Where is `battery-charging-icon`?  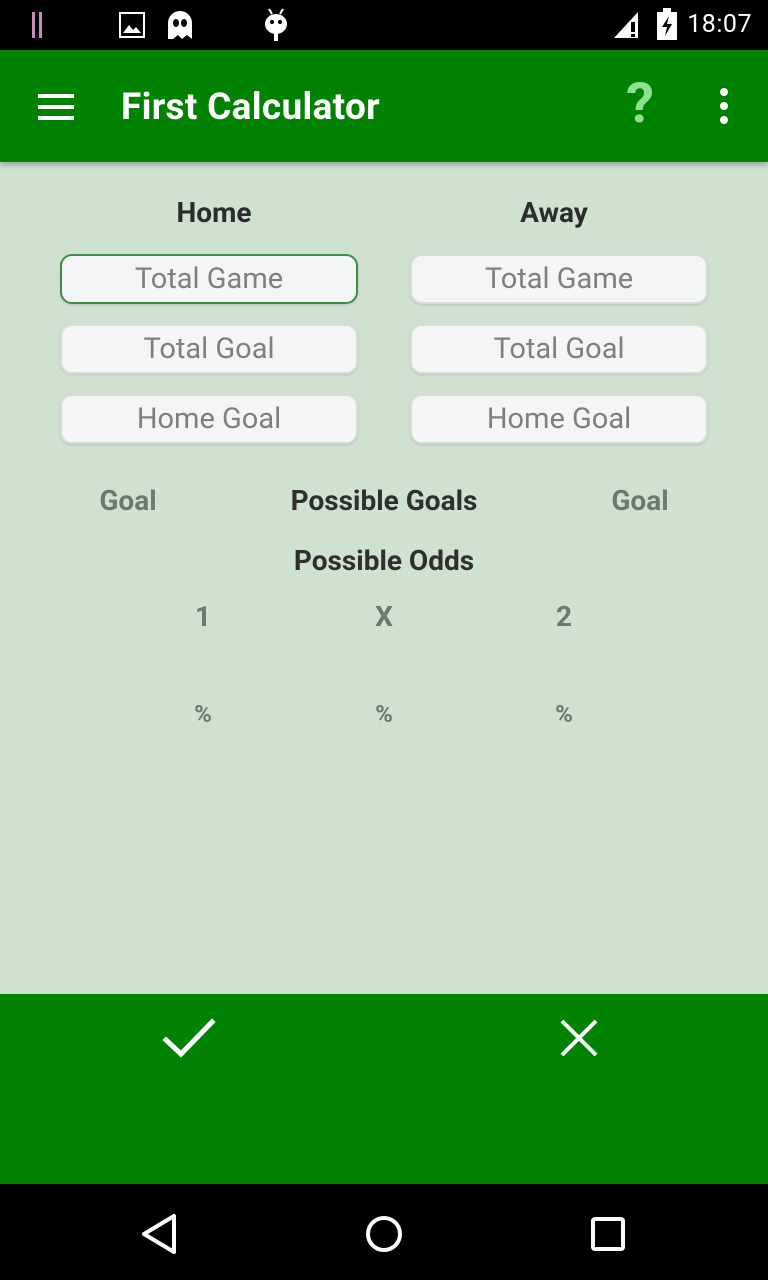
battery-charging-icon is located at coordinates (667, 24).